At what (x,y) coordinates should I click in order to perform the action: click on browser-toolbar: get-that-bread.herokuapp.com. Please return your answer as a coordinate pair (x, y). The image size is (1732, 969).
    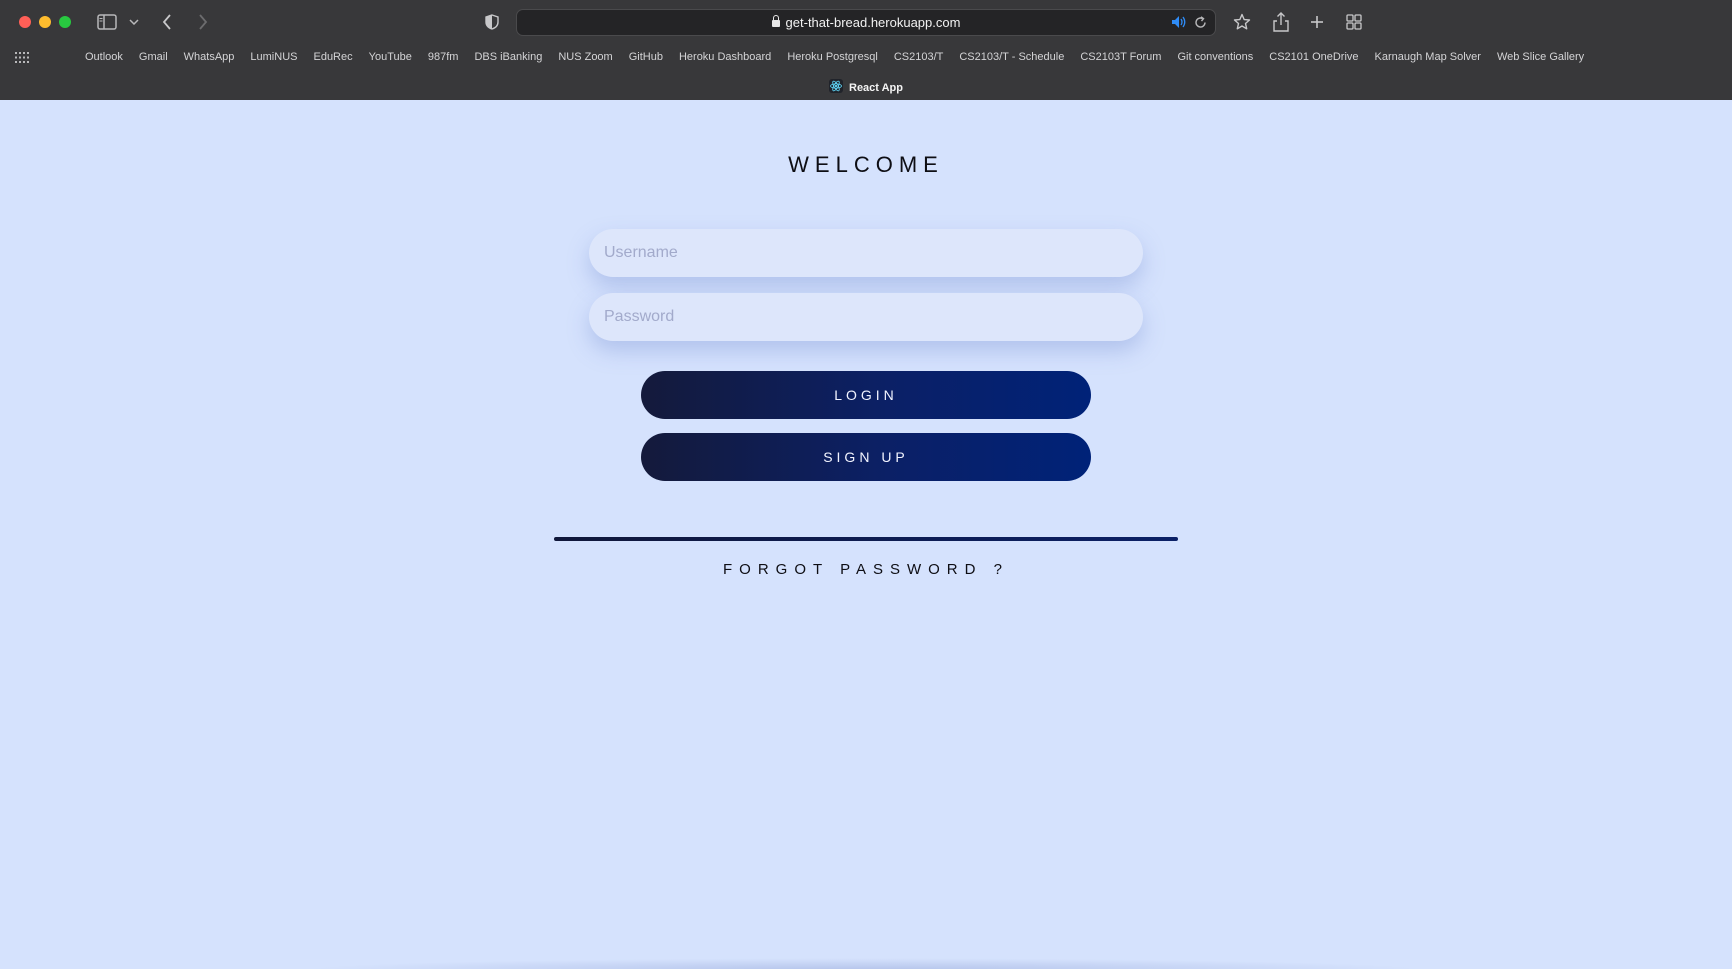
    Looking at the image, I should click on (866, 22).